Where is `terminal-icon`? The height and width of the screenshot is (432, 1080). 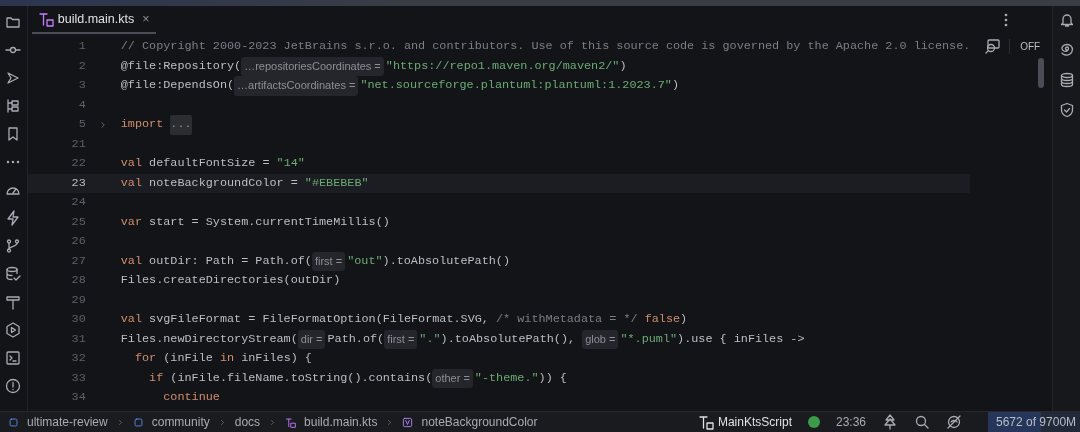 terminal-icon is located at coordinates (13, 358).